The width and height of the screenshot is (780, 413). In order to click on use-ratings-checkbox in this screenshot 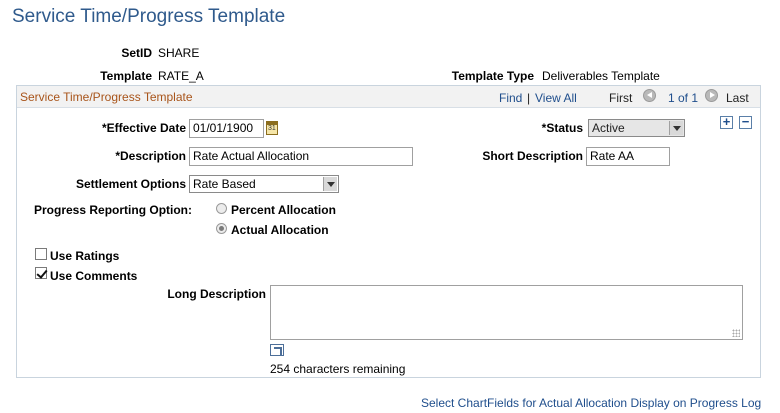, I will do `click(41, 254)`.